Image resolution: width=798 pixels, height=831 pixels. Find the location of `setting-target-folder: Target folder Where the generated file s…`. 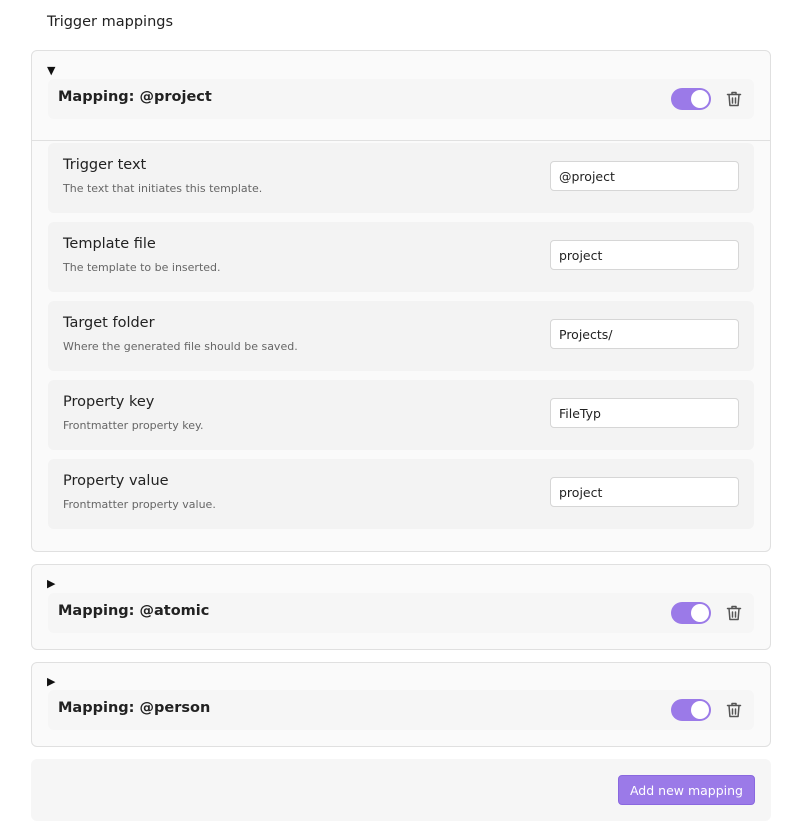

setting-target-folder: Target folder Where the generated file s… is located at coordinates (401, 336).